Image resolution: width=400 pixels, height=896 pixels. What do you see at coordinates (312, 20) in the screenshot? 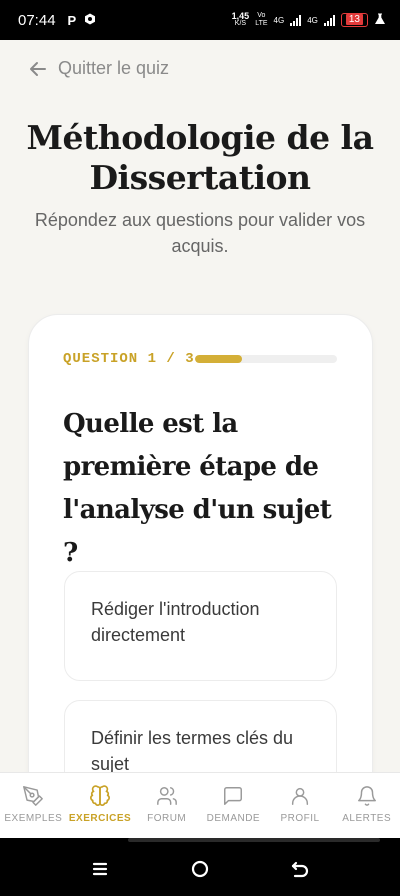
I see `network-type-2: 4G` at bounding box center [312, 20].